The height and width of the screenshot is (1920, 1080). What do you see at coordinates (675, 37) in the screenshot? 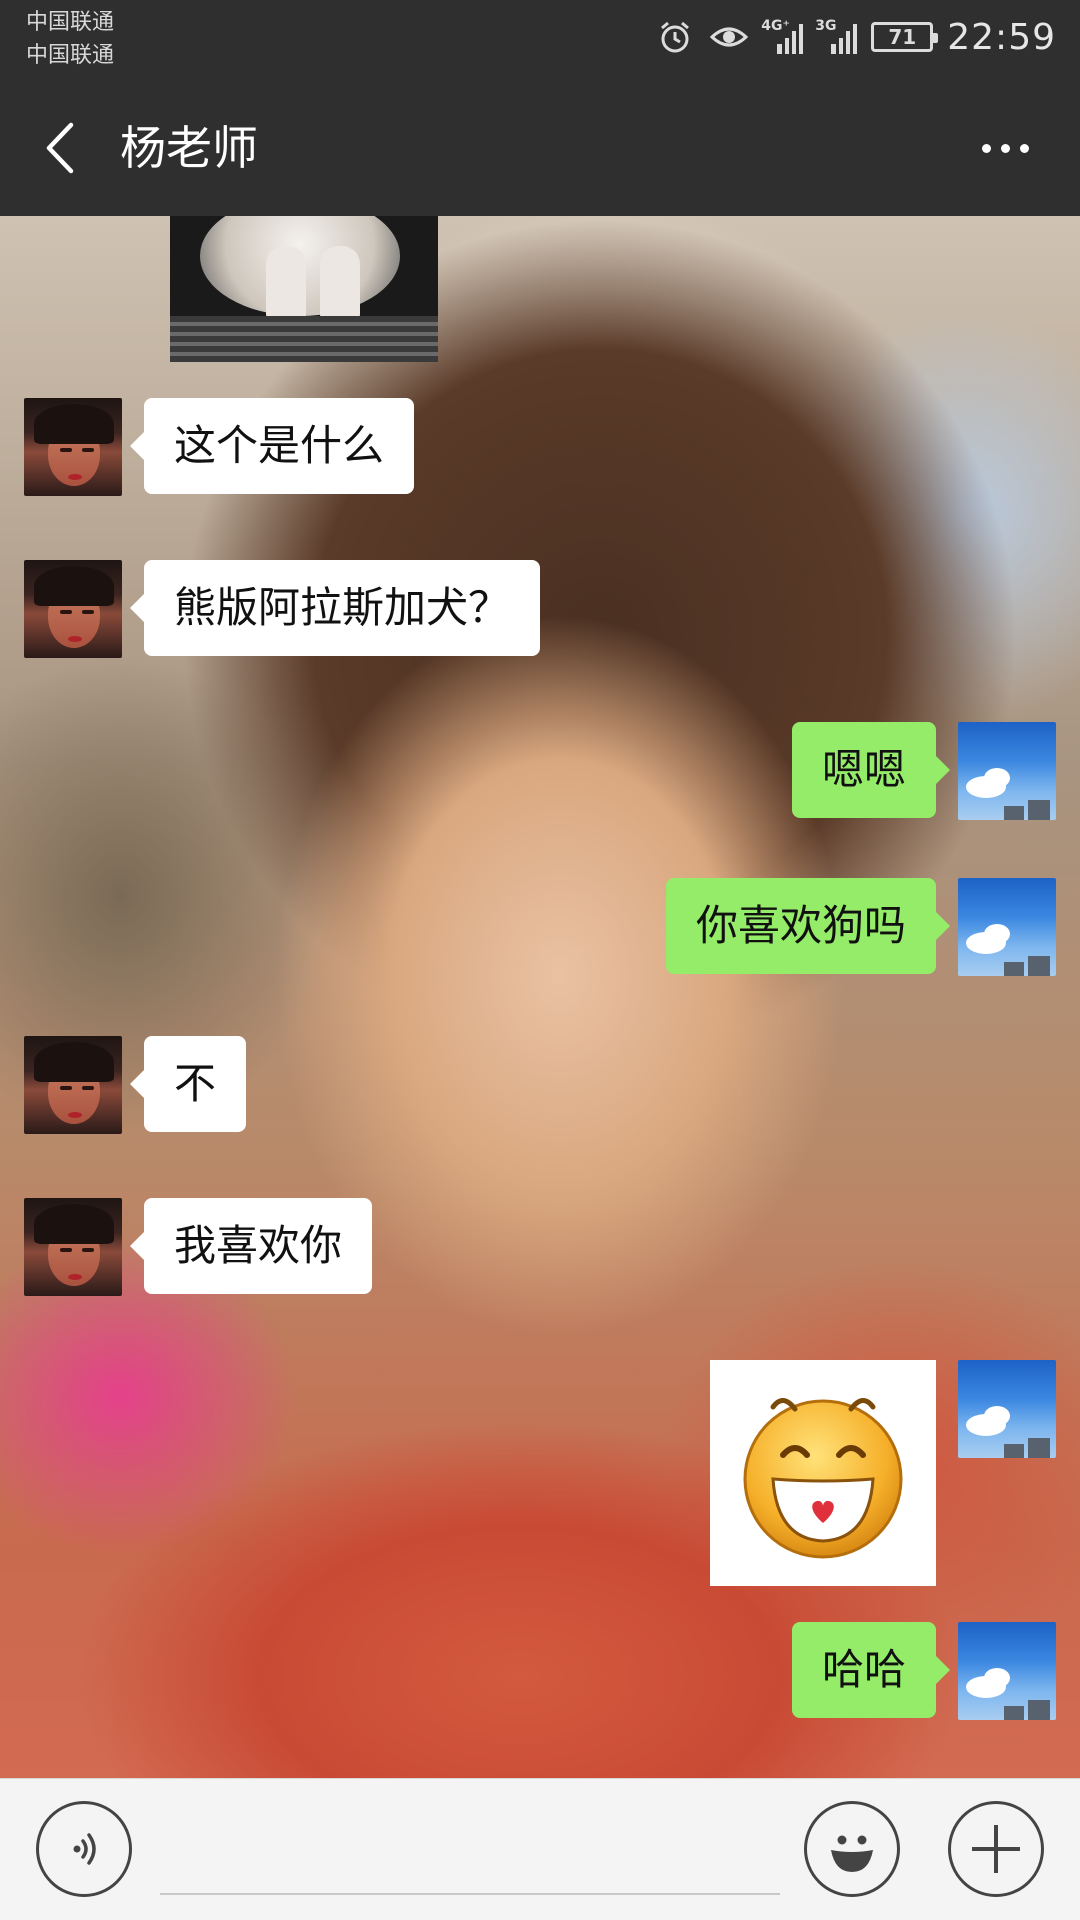
I see `alarm-icon` at bounding box center [675, 37].